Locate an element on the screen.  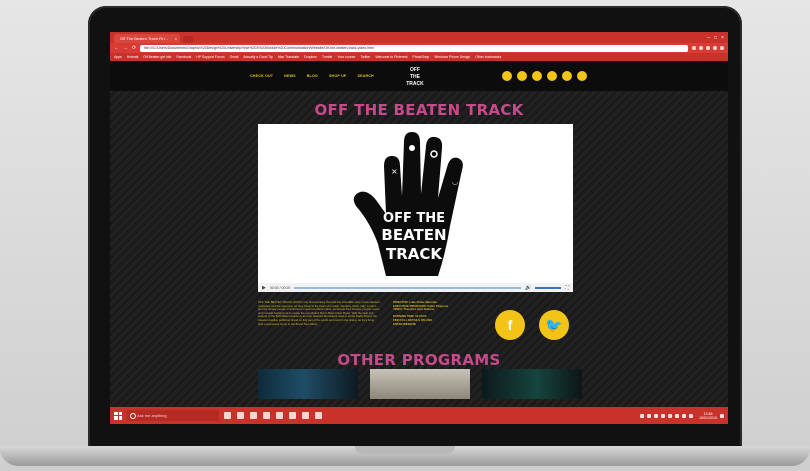
bookmark-item: PhotoShop is located at coordinates (421, 57).